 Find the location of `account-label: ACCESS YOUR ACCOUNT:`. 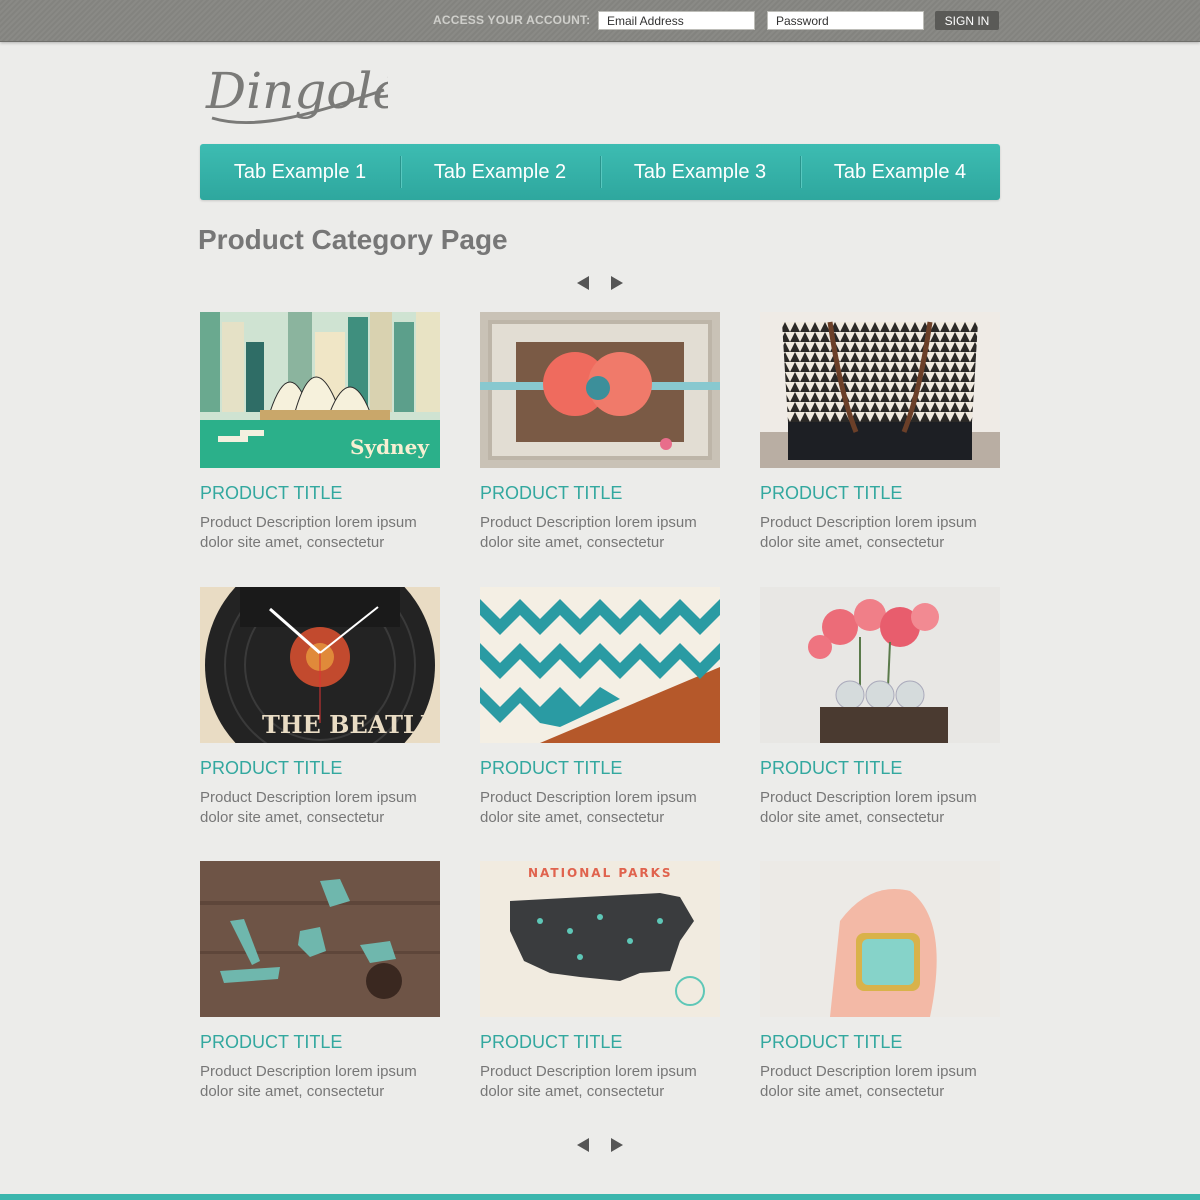

account-label: ACCESS YOUR ACCOUNT: is located at coordinates (512, 20).